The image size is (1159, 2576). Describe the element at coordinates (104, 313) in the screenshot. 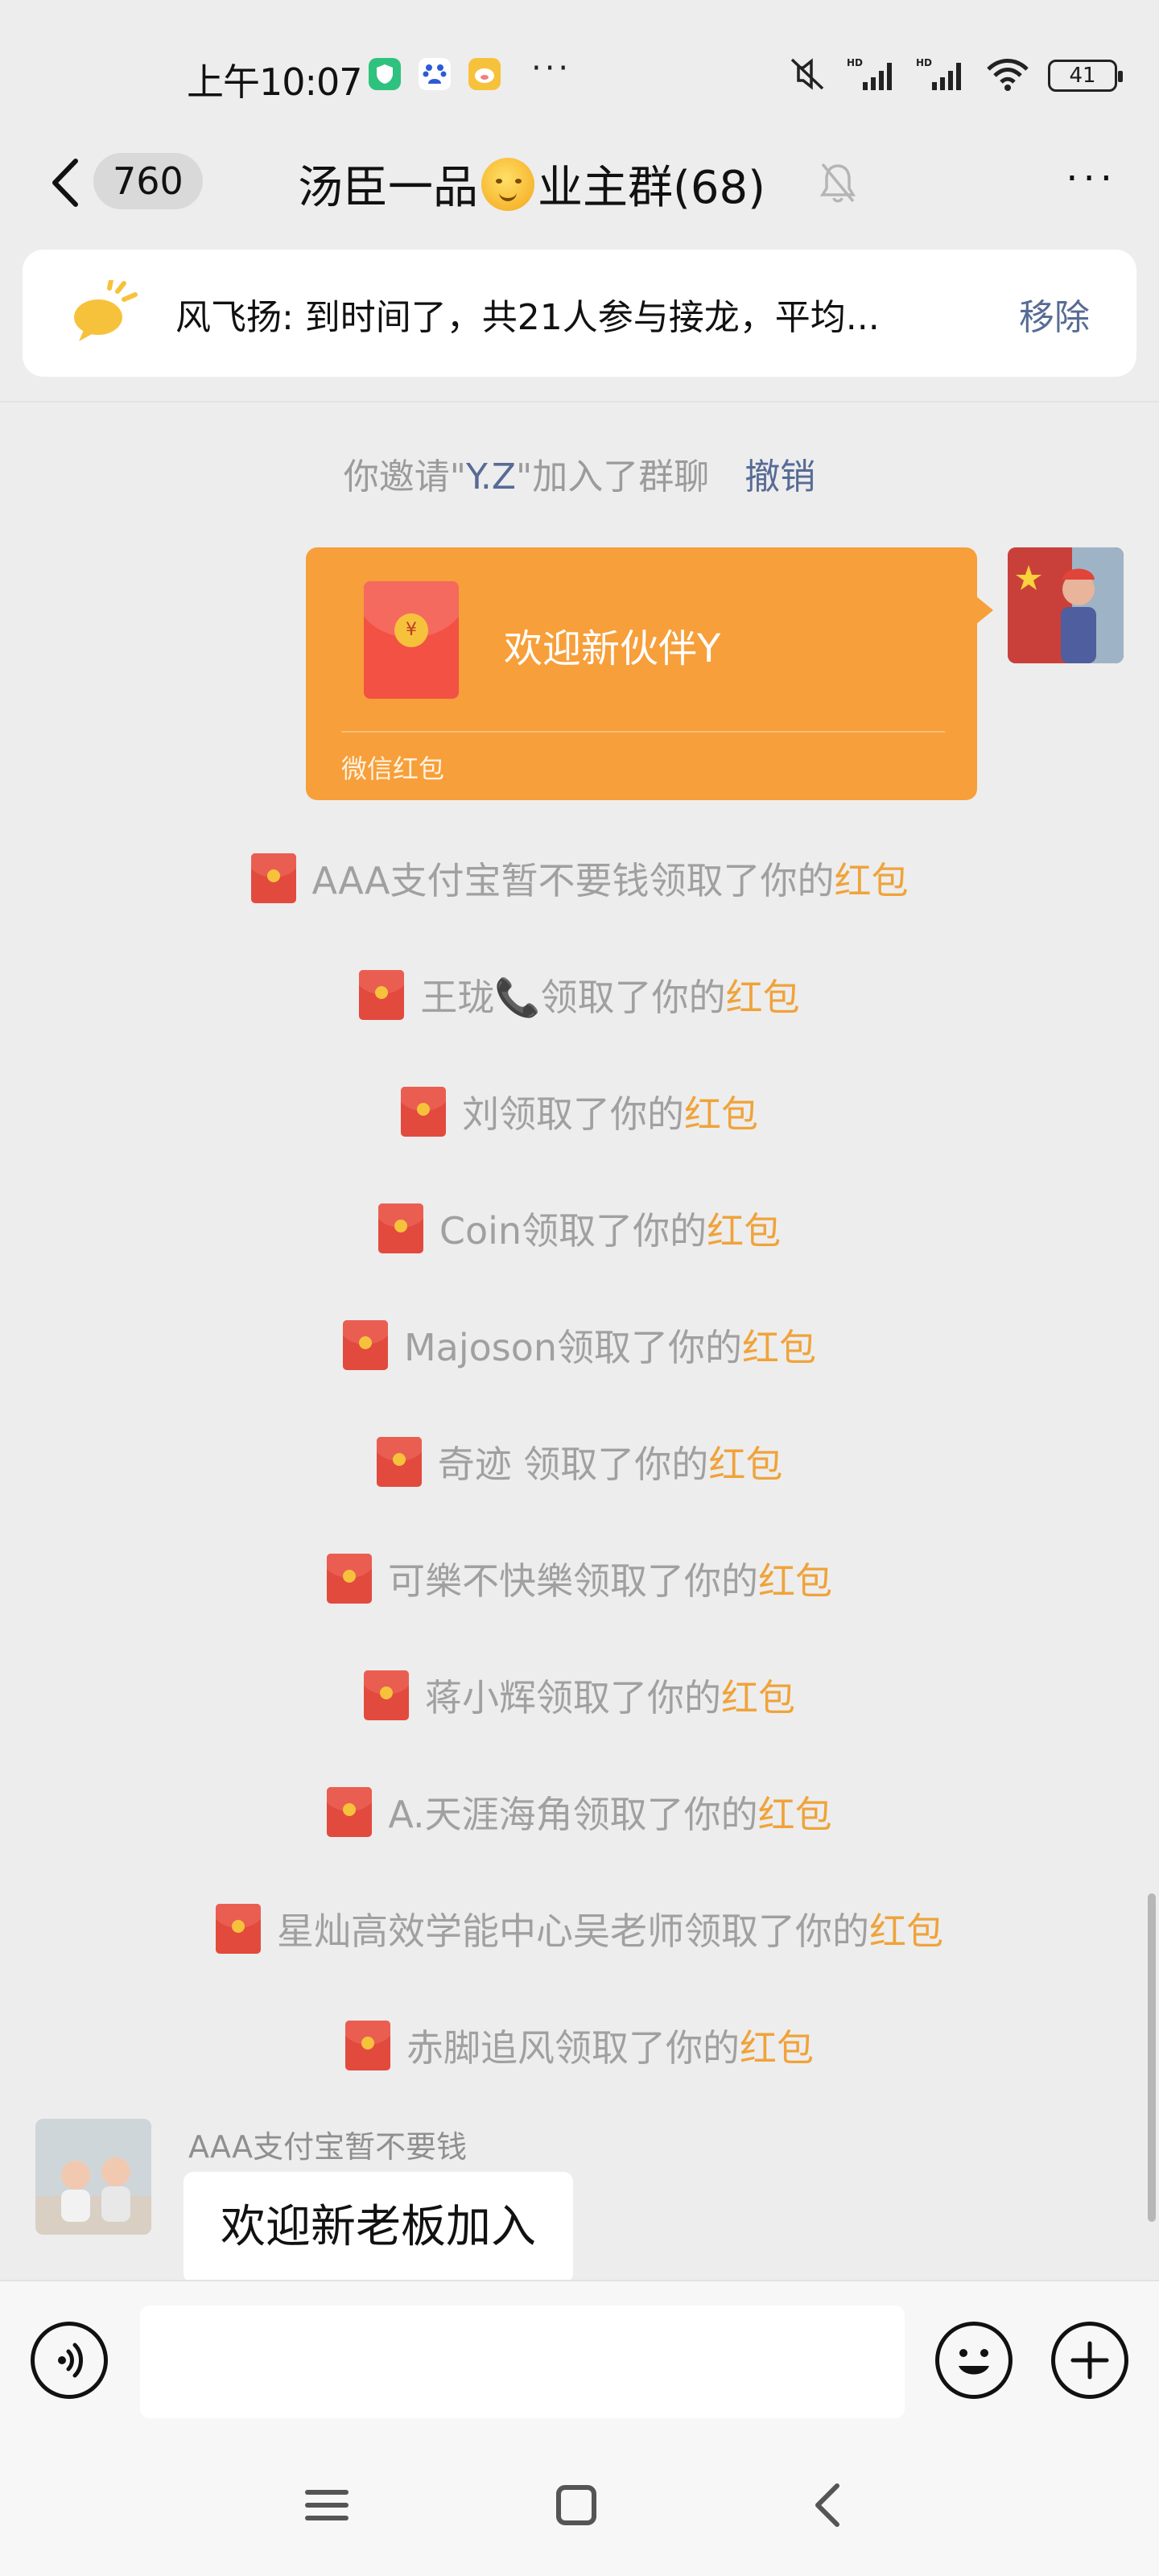

I see `announcement-icon` at that location.